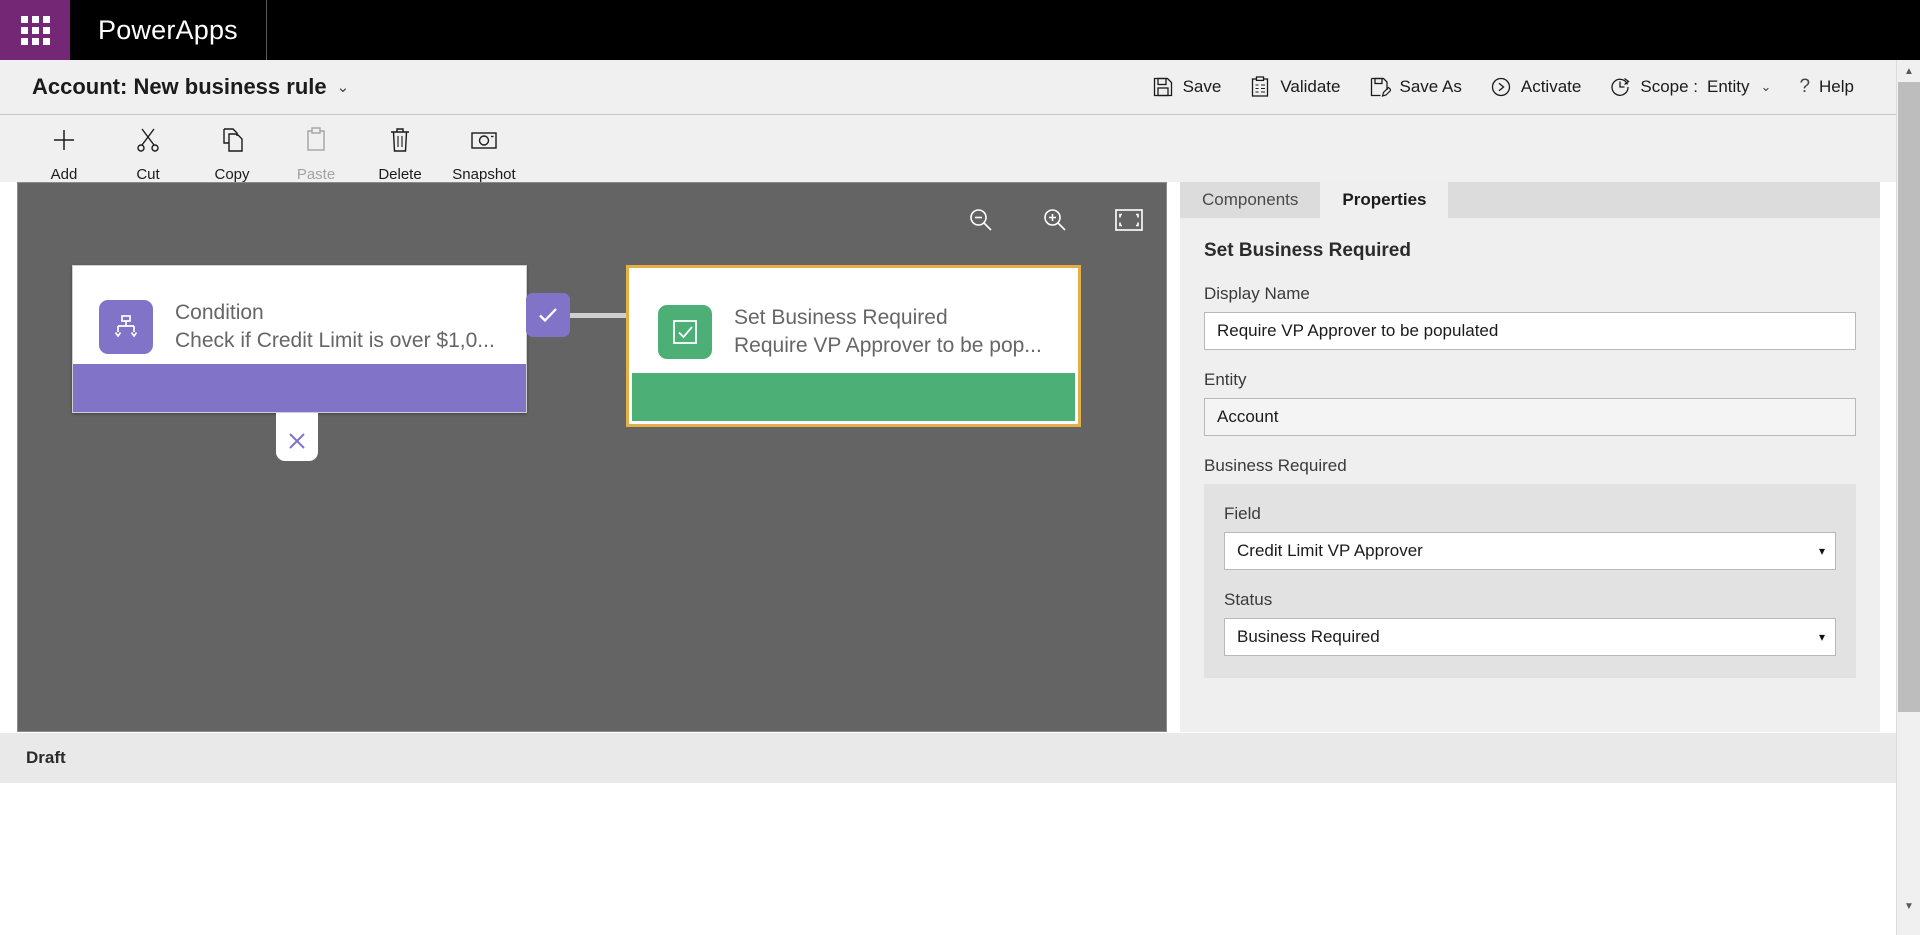  Describe the element at coordinates (1620, 87) in the screenshot. I see `scope-clock-icon` at that location.